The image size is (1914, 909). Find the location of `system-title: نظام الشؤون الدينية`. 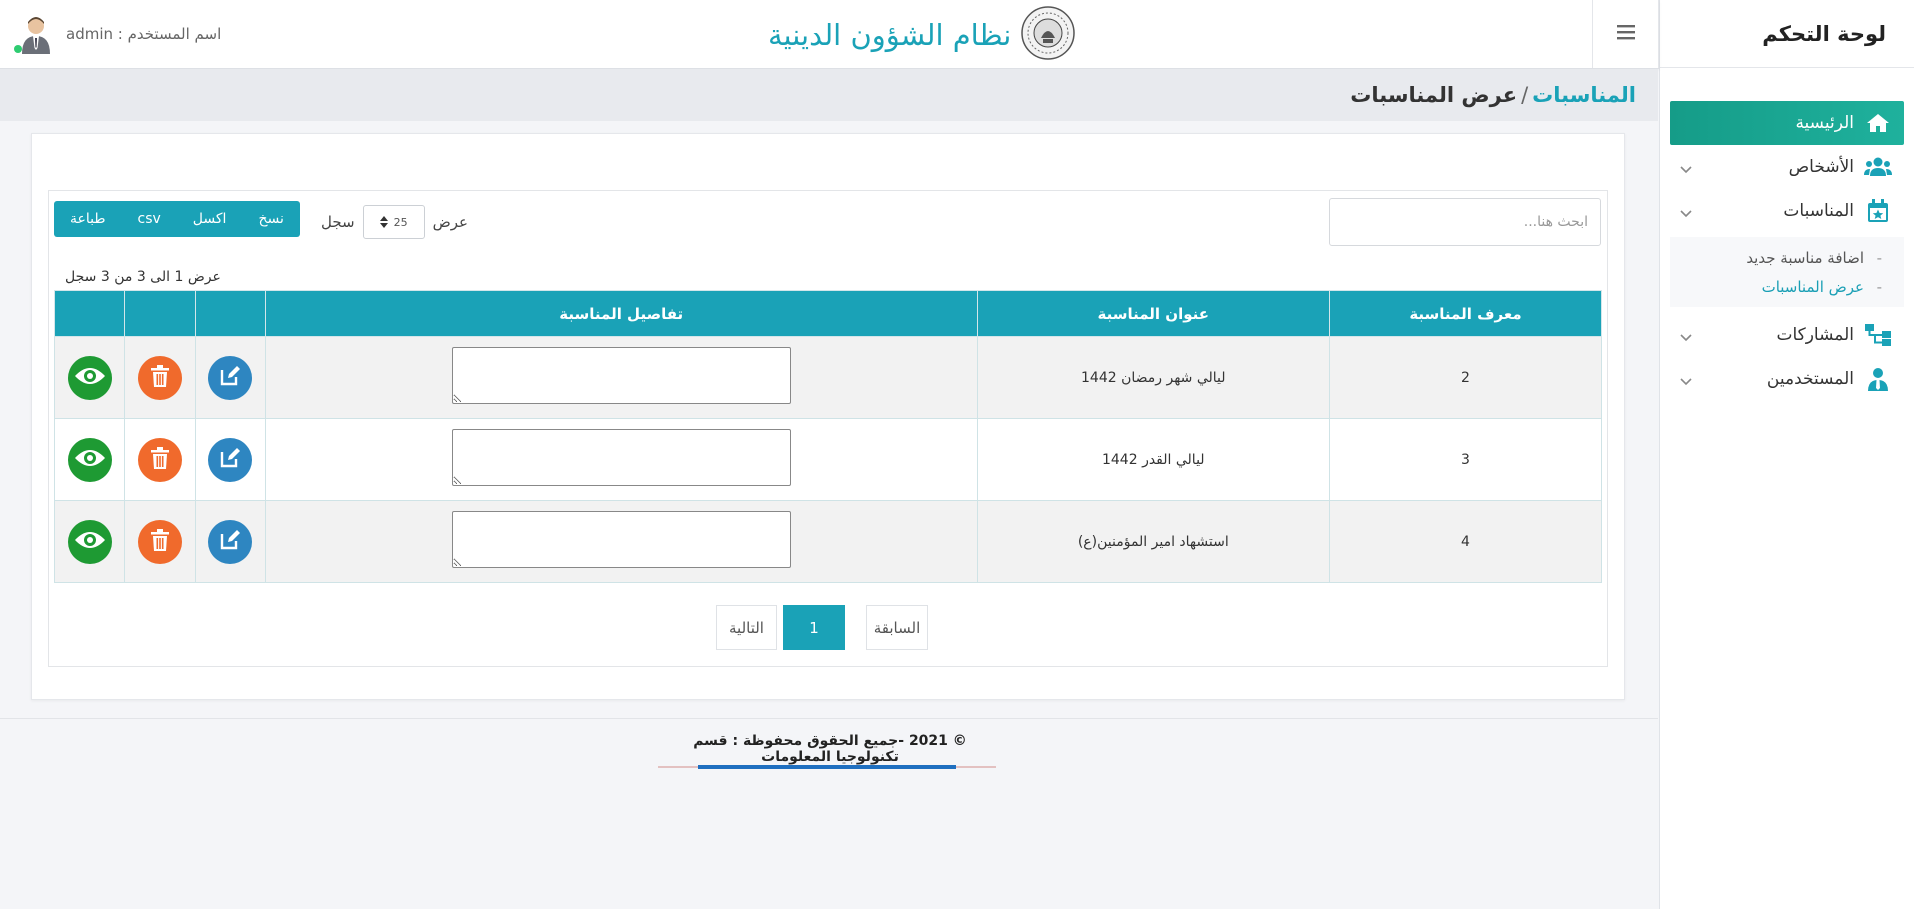

system-title: نظام الشؤون الدينية is located at coordinates (922, 35).